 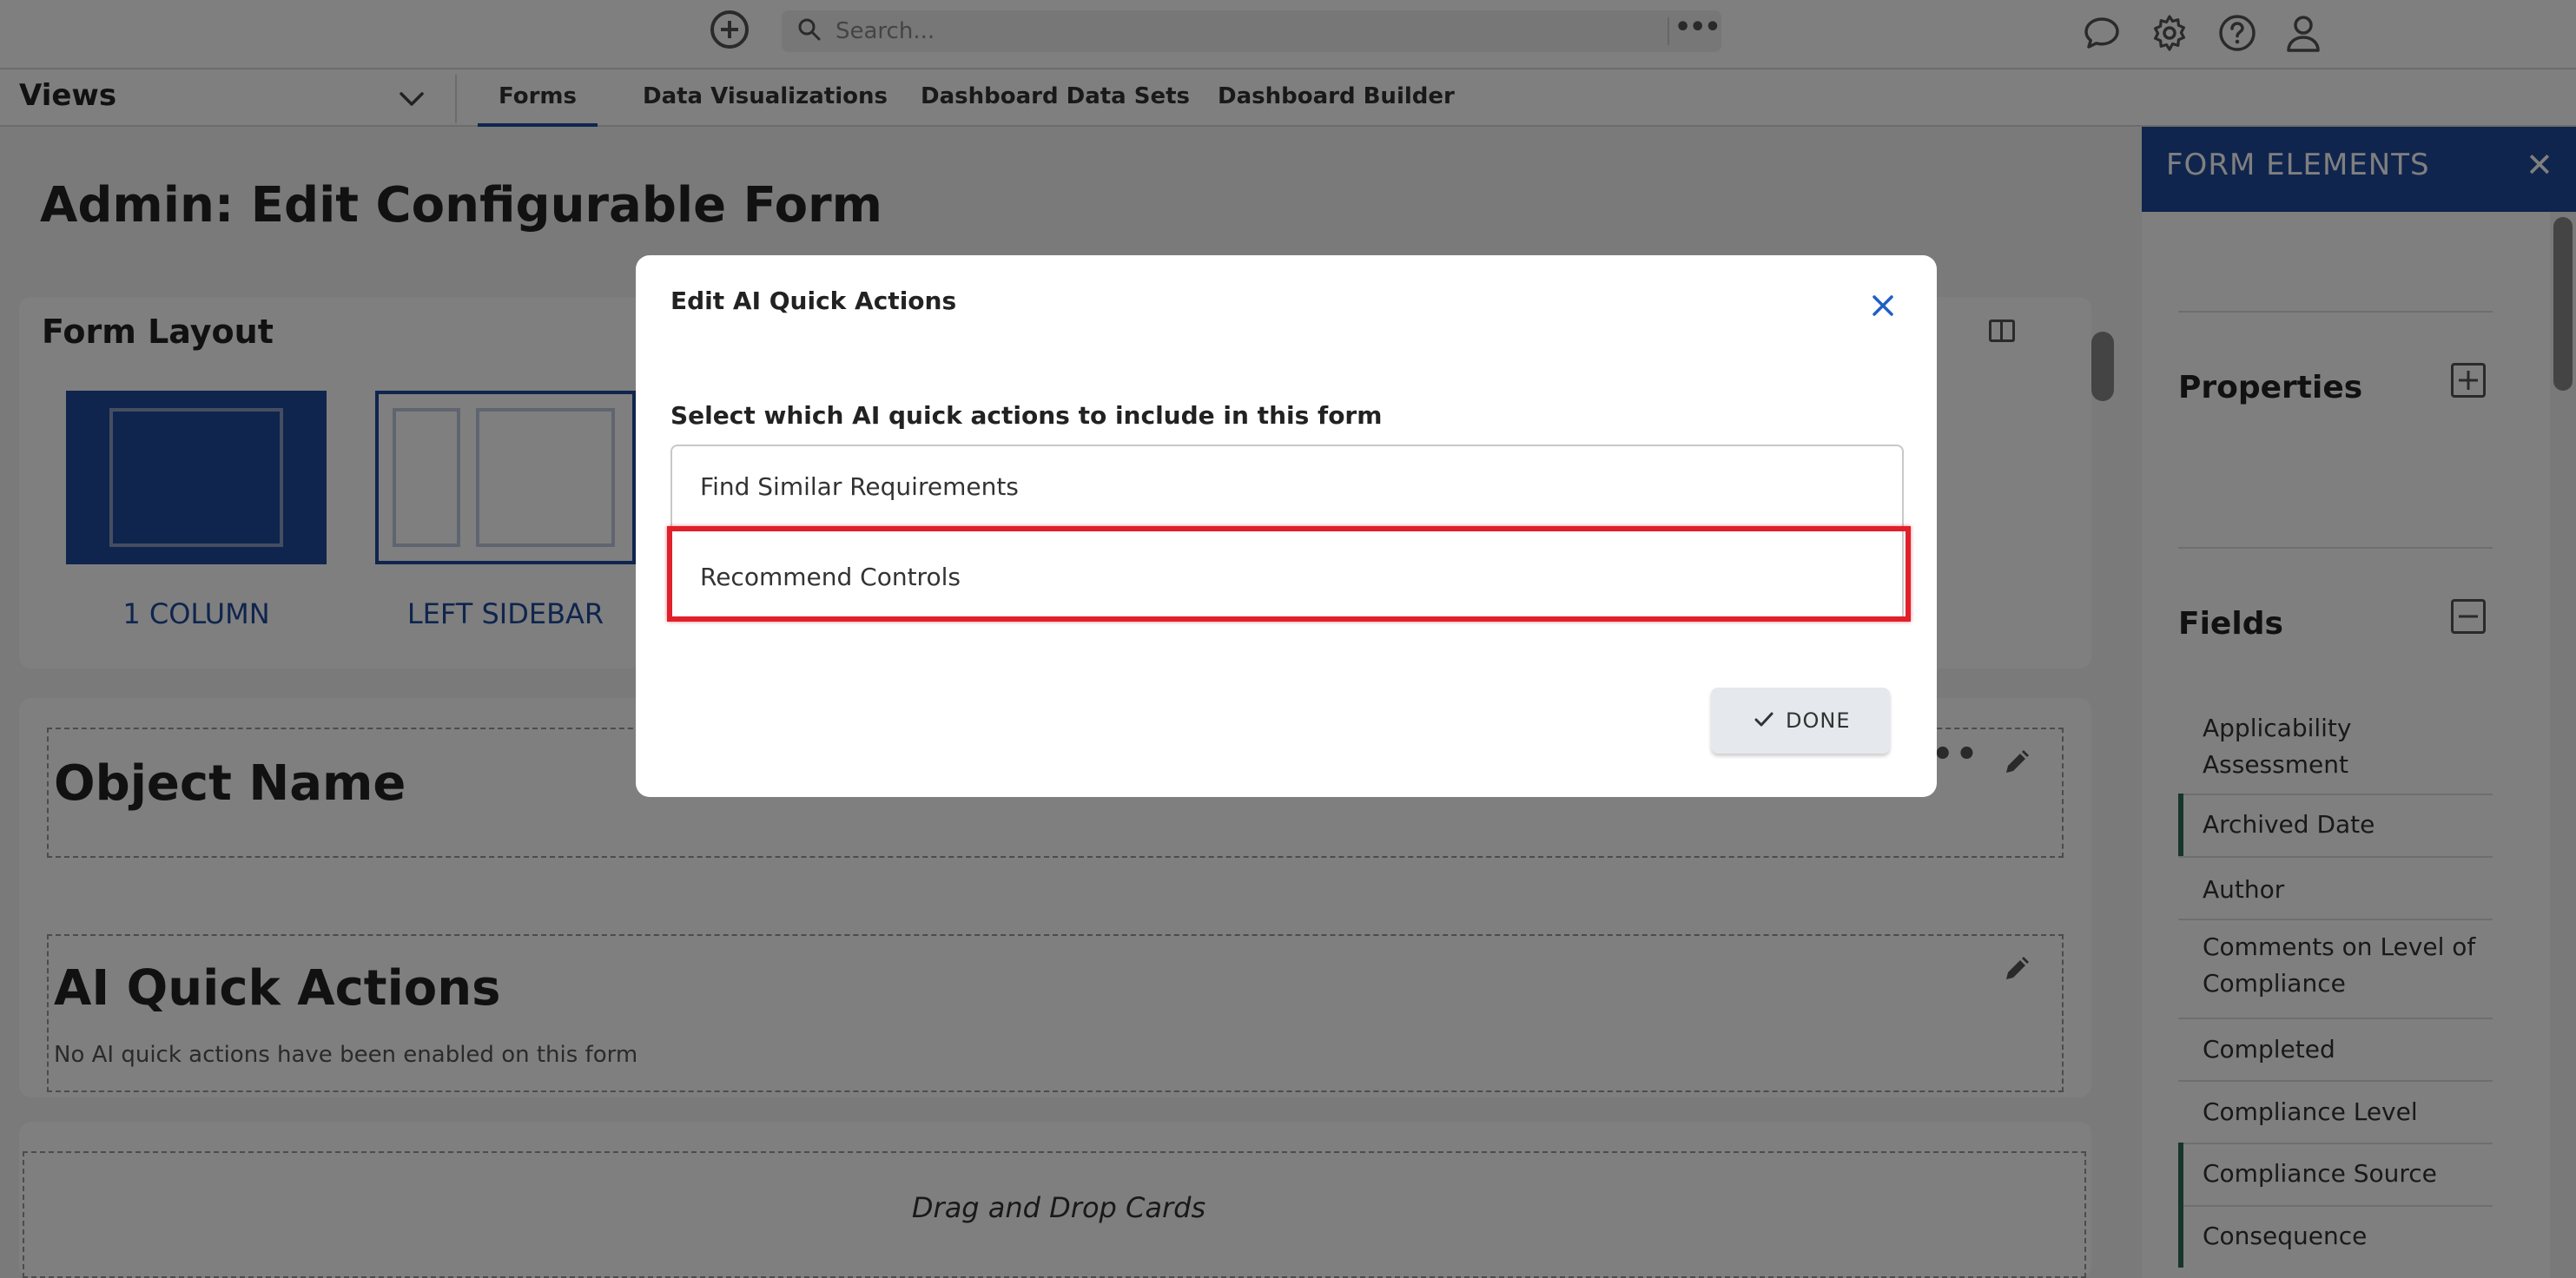 What do you see at coordinates (1764, 719) in the screenshot?
I see `check-icon` at bounding box center [1764, 719].